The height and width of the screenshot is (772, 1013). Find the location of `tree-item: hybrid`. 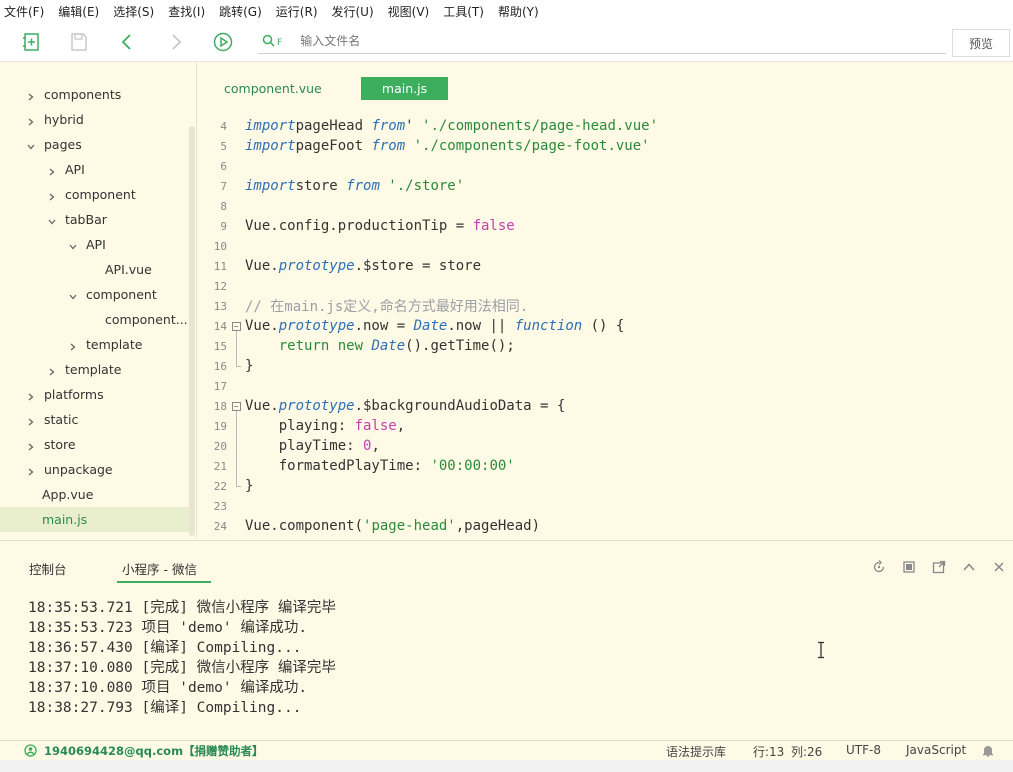

tree-item: hybrid is located at coordinates (95, 119).